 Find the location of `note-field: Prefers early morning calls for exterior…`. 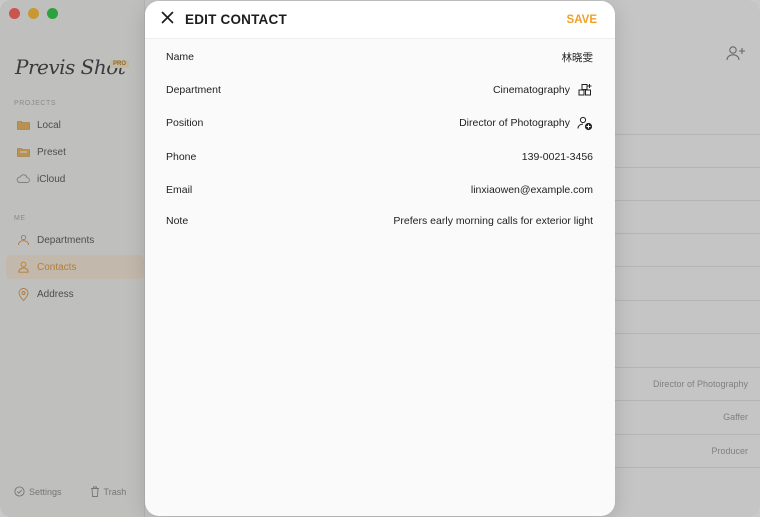

note-field: Prefers early morning calls for exterior… is located at coordinates (493, 221).